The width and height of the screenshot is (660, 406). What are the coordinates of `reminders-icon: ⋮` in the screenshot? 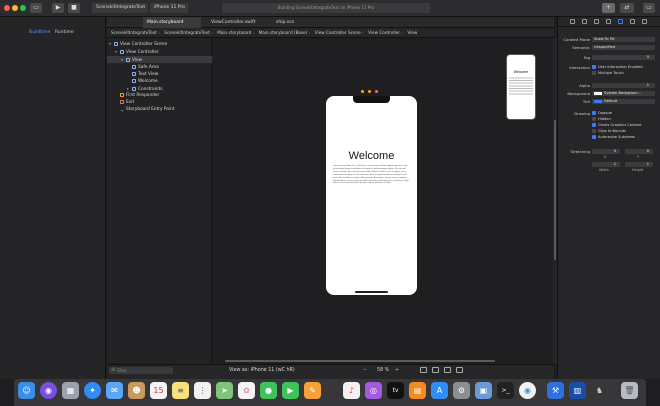 It's located at (202, 390).